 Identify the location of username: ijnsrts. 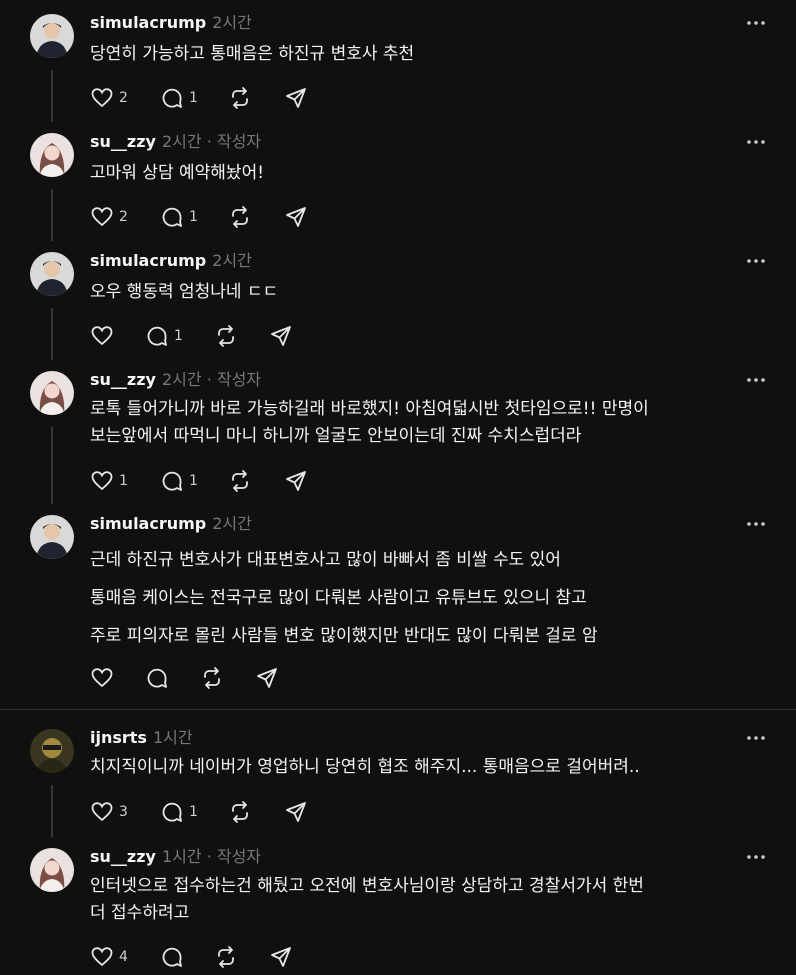
(118, 737).